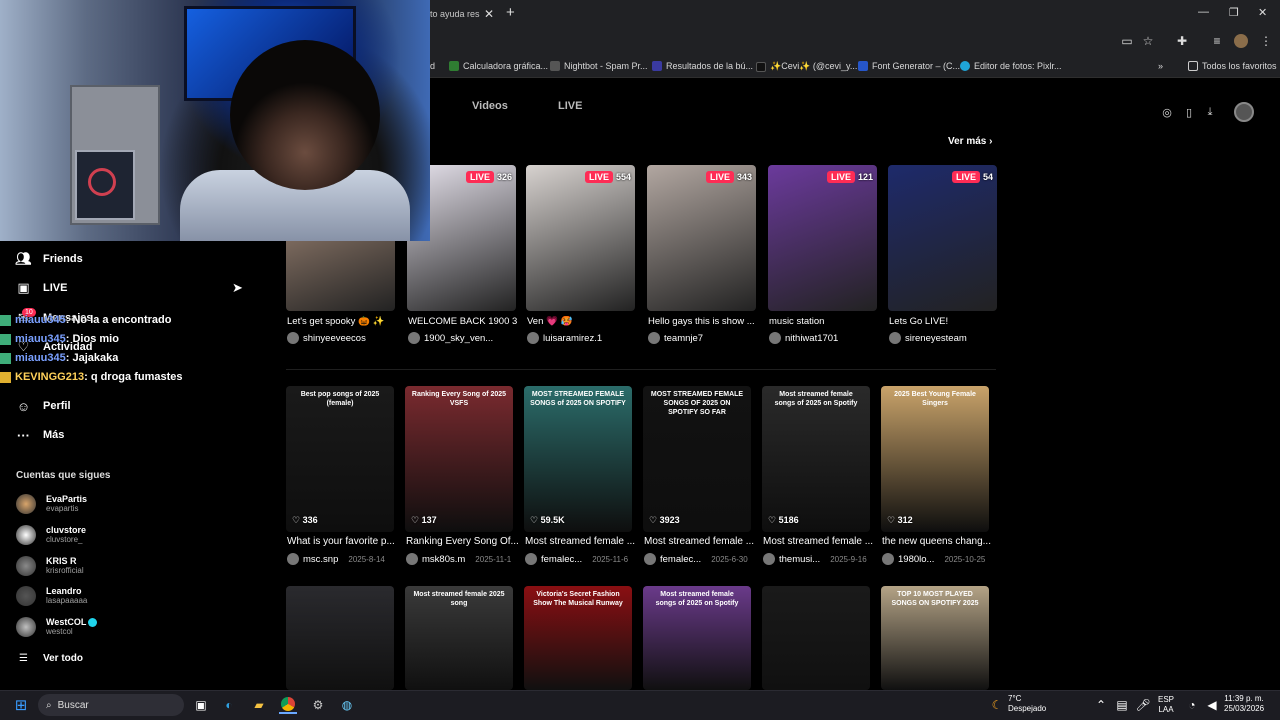  I want to click on live-author: teamnje7, so click(675, 338).